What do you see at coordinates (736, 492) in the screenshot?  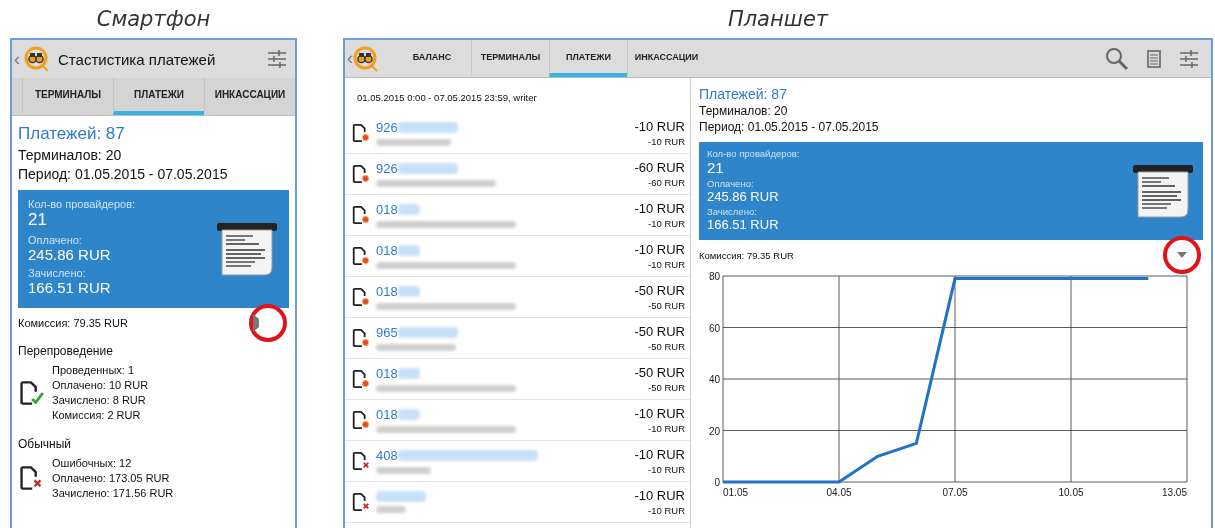 I see `x-tick-label: 01.05` at bounding box center [736, 492].